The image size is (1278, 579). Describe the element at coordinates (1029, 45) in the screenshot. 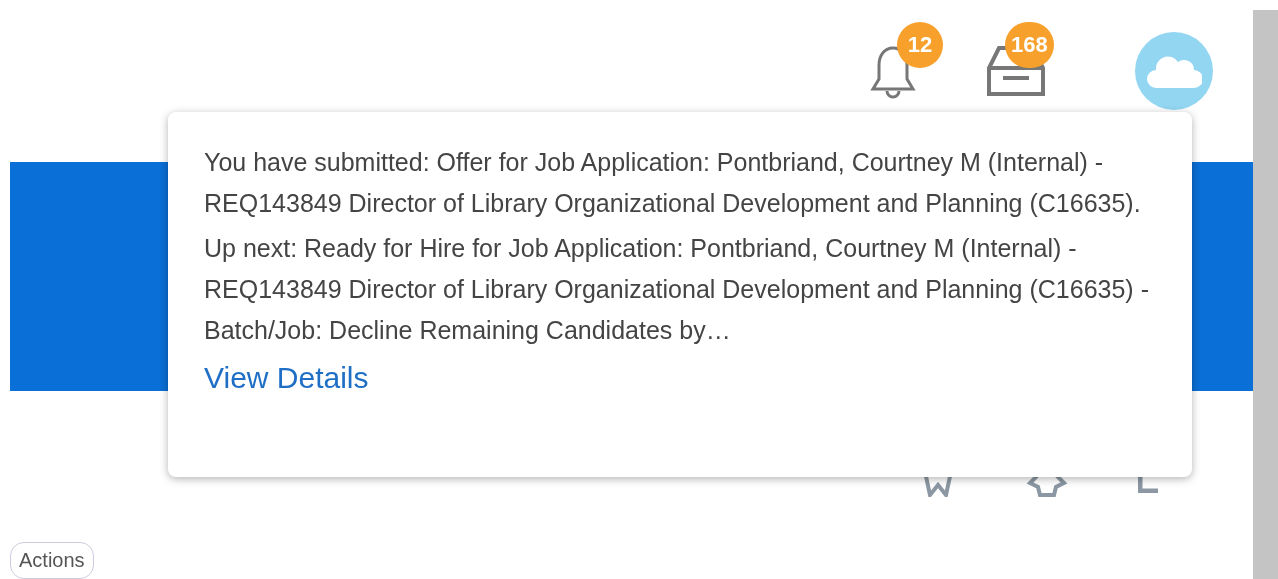

I see `inbox-count: 168` at that location.